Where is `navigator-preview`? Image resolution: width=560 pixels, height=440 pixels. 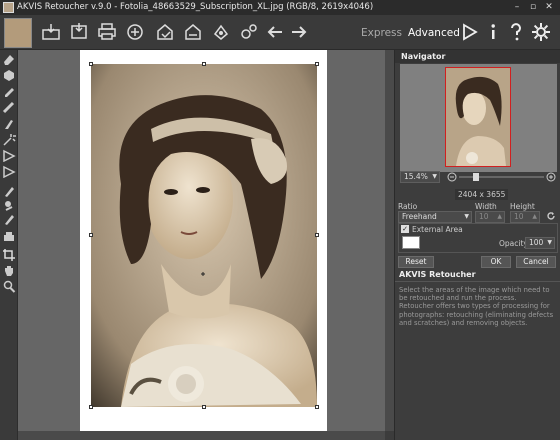 navigator-preview is located at coordinates (478, 118).